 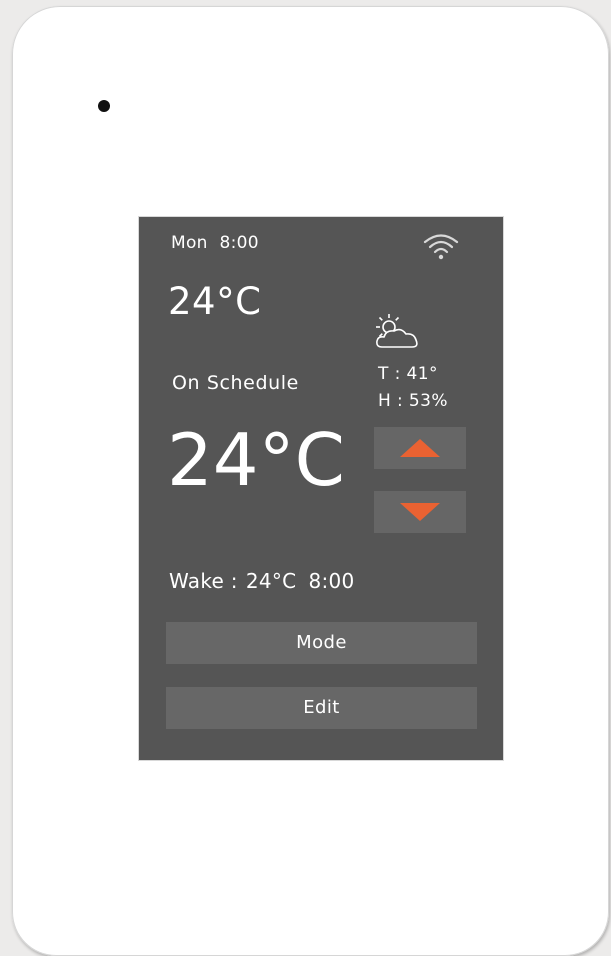 I want to click on room-temperature: 24°C, so click(x=215, y=301).